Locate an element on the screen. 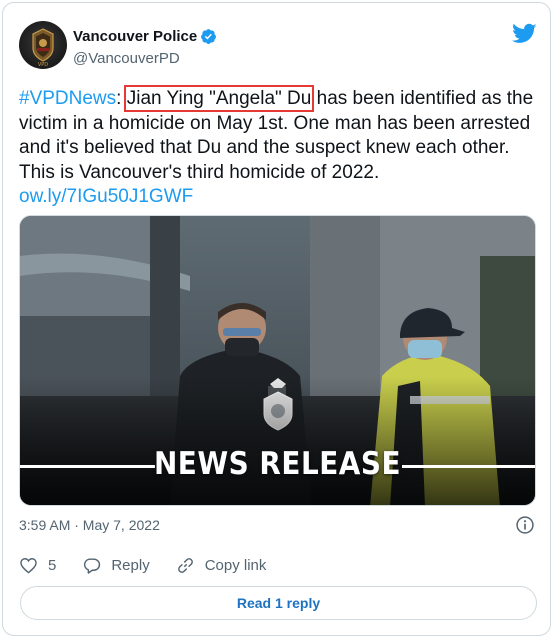 This screenshot has height=640, width=555. news-release-banner: NEWS RELEASE is located at coordinates (277, 464).